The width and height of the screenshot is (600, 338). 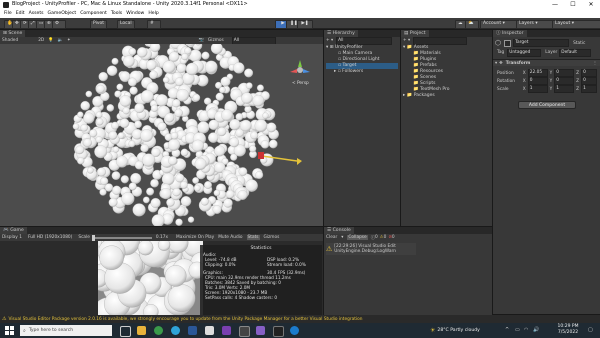 What do you see at coordinates (125, 331) in the screenshot?
I see `task-view-icon` at bounding box center [125, 331].